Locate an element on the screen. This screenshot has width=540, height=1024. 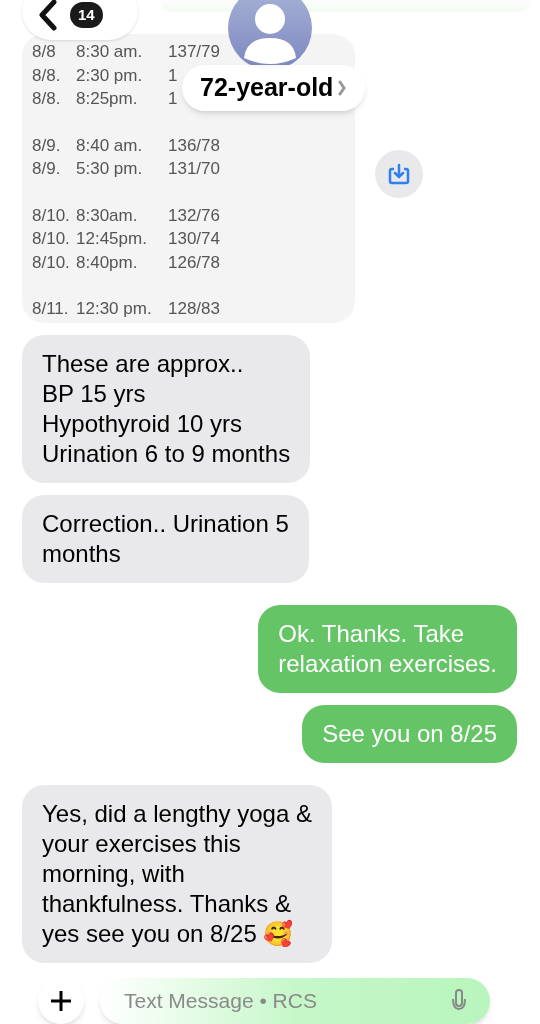
add-button is located at coordinates (61, 1001).